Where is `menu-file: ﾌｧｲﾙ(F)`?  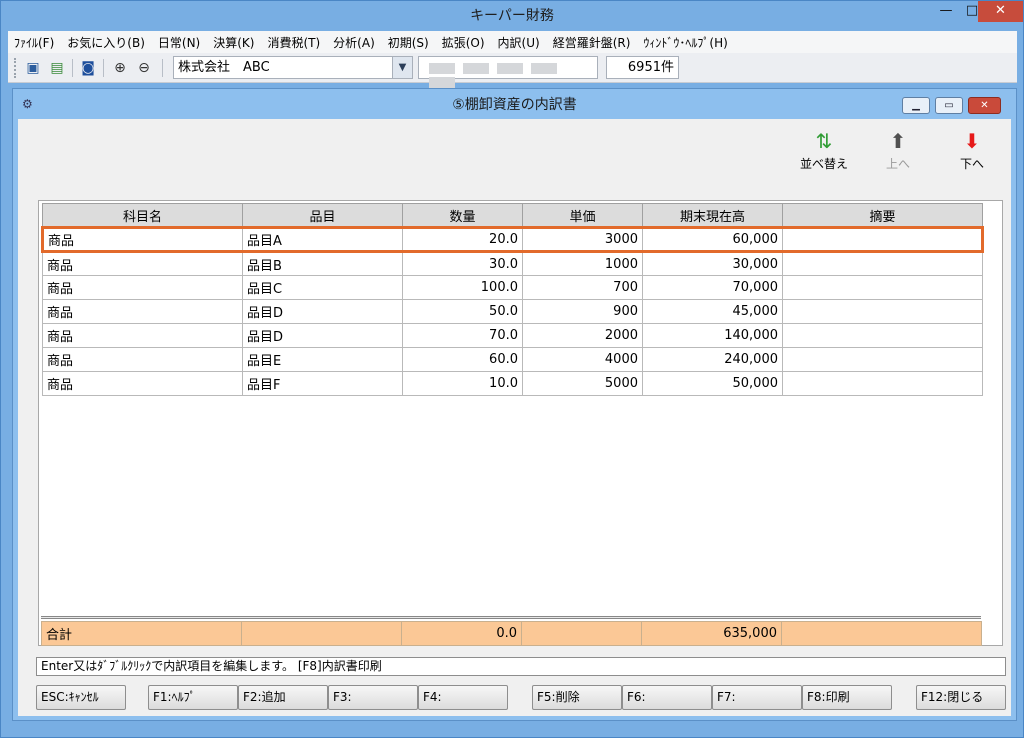 menu-file: ﾌｧｲﾙ(F) is located at coordinates (34, 42).